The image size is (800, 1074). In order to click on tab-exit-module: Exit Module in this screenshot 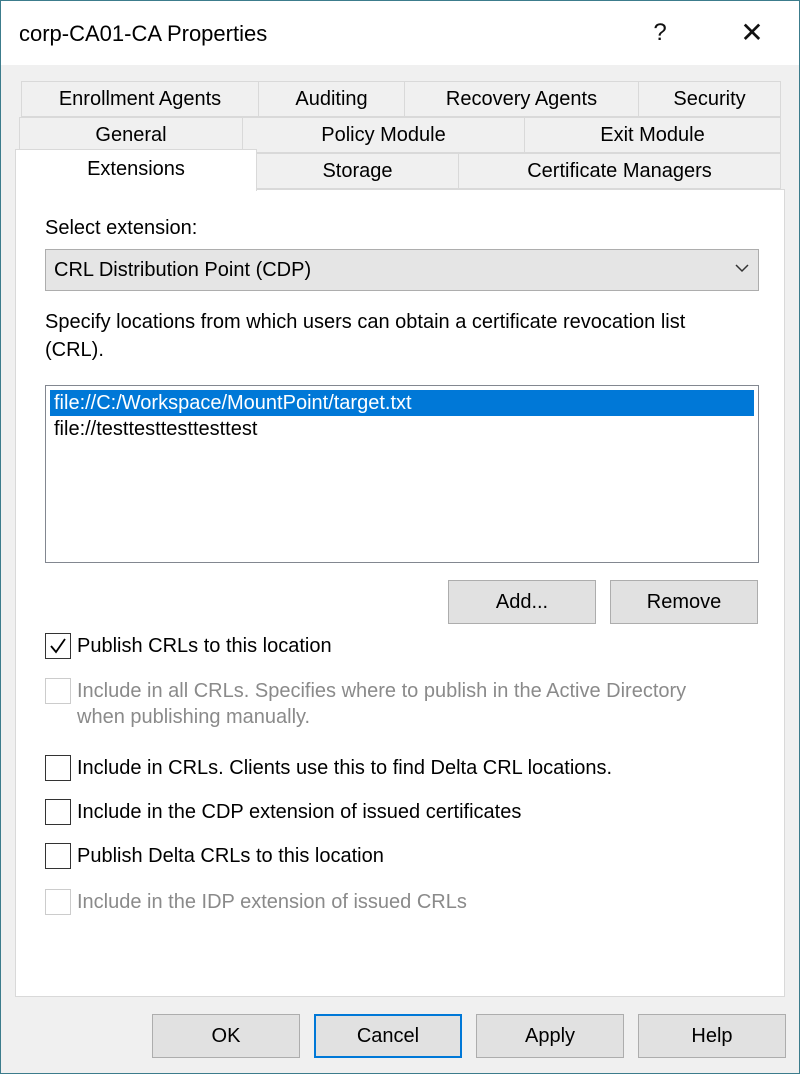, I will do `click(652, 135)`.